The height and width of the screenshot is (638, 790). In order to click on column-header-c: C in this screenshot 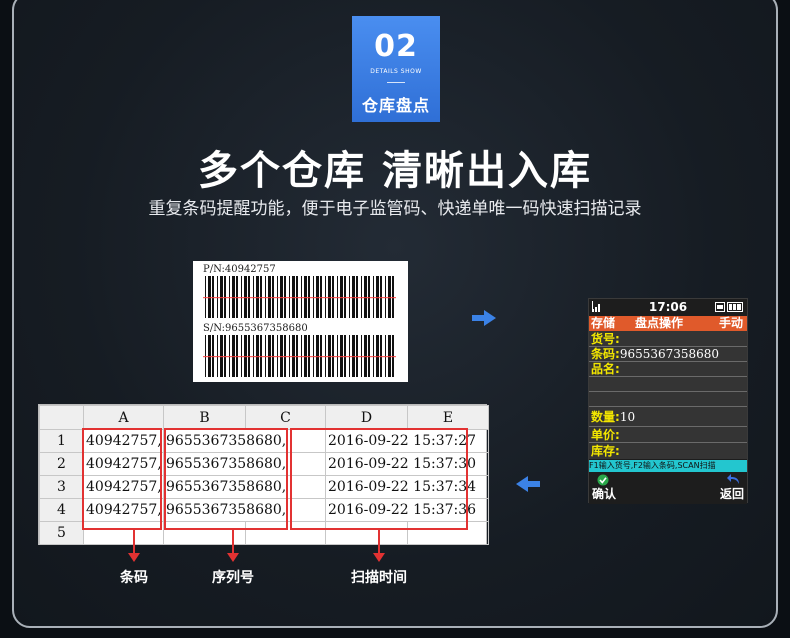, I will do `click(285, 417)`.